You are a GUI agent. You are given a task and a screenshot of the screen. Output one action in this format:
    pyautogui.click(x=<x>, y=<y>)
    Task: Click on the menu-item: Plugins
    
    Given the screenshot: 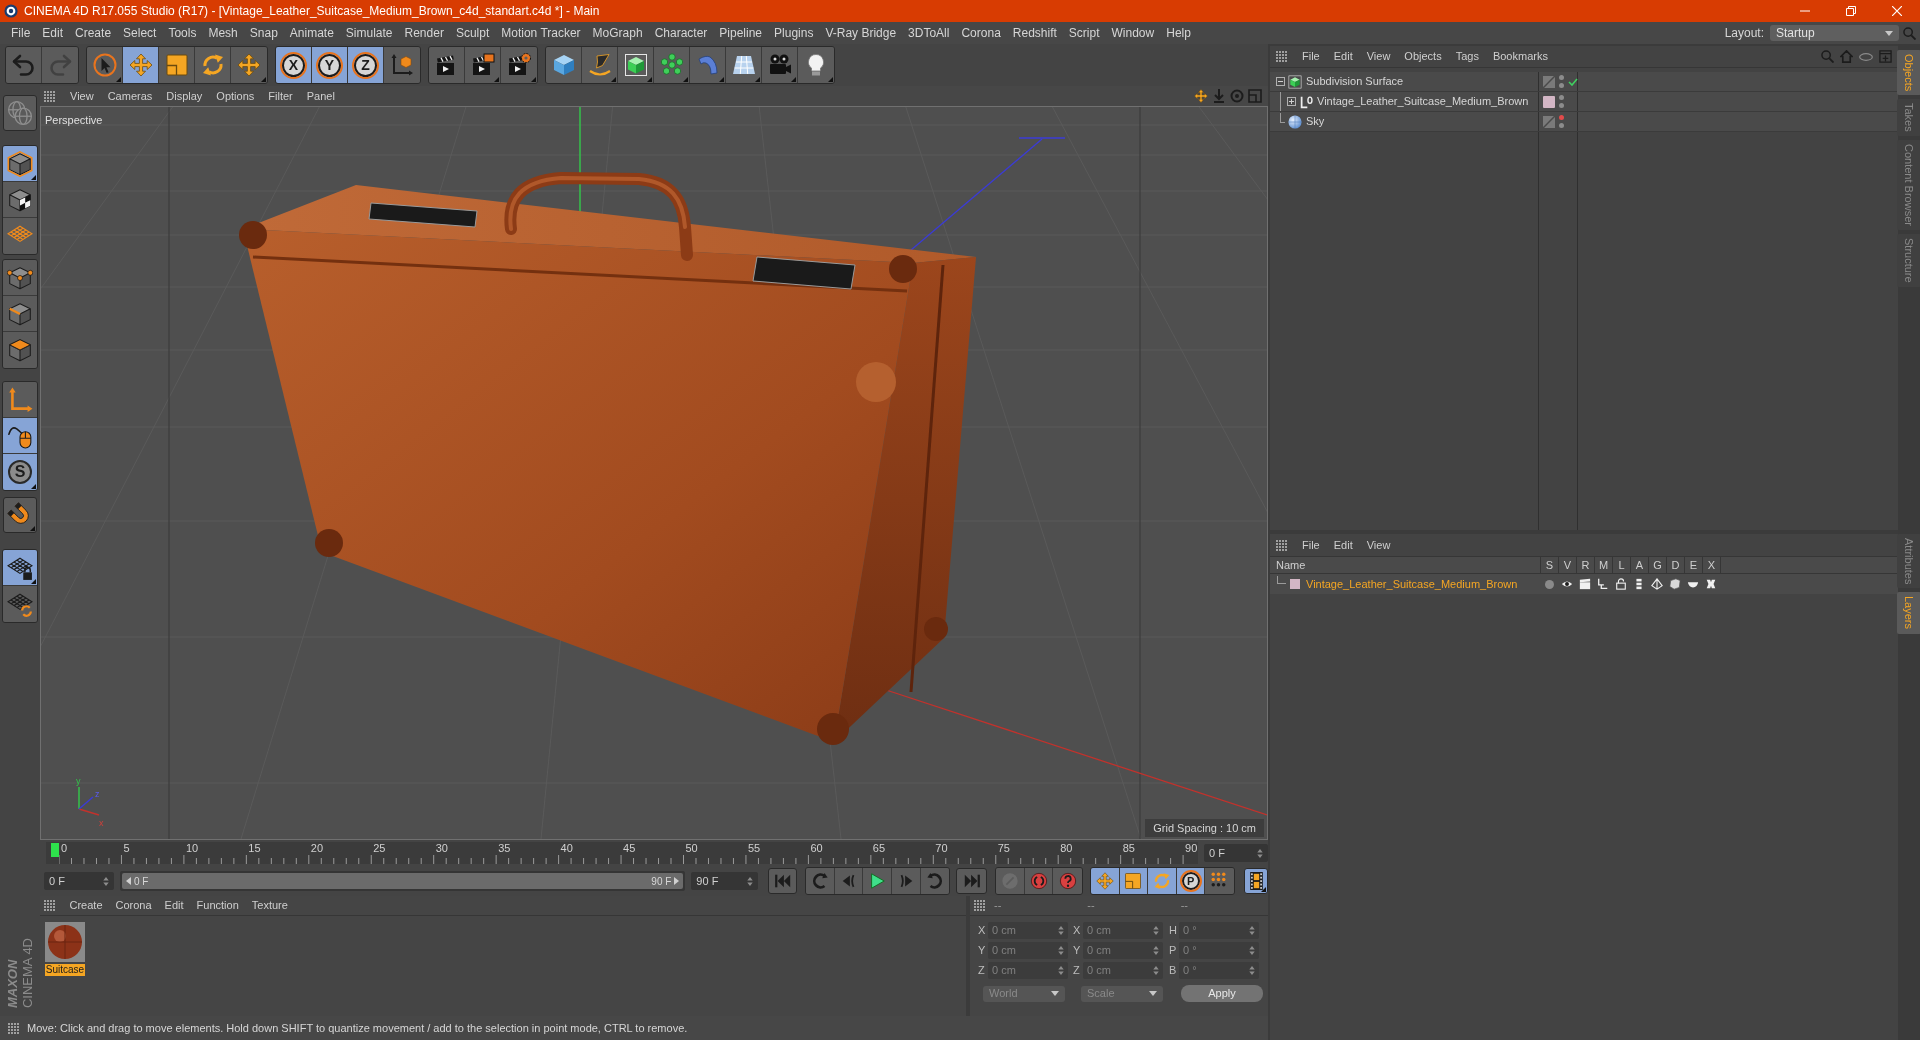 What is the action you would take?
    pyautogui.click(x=794, y=33)
    